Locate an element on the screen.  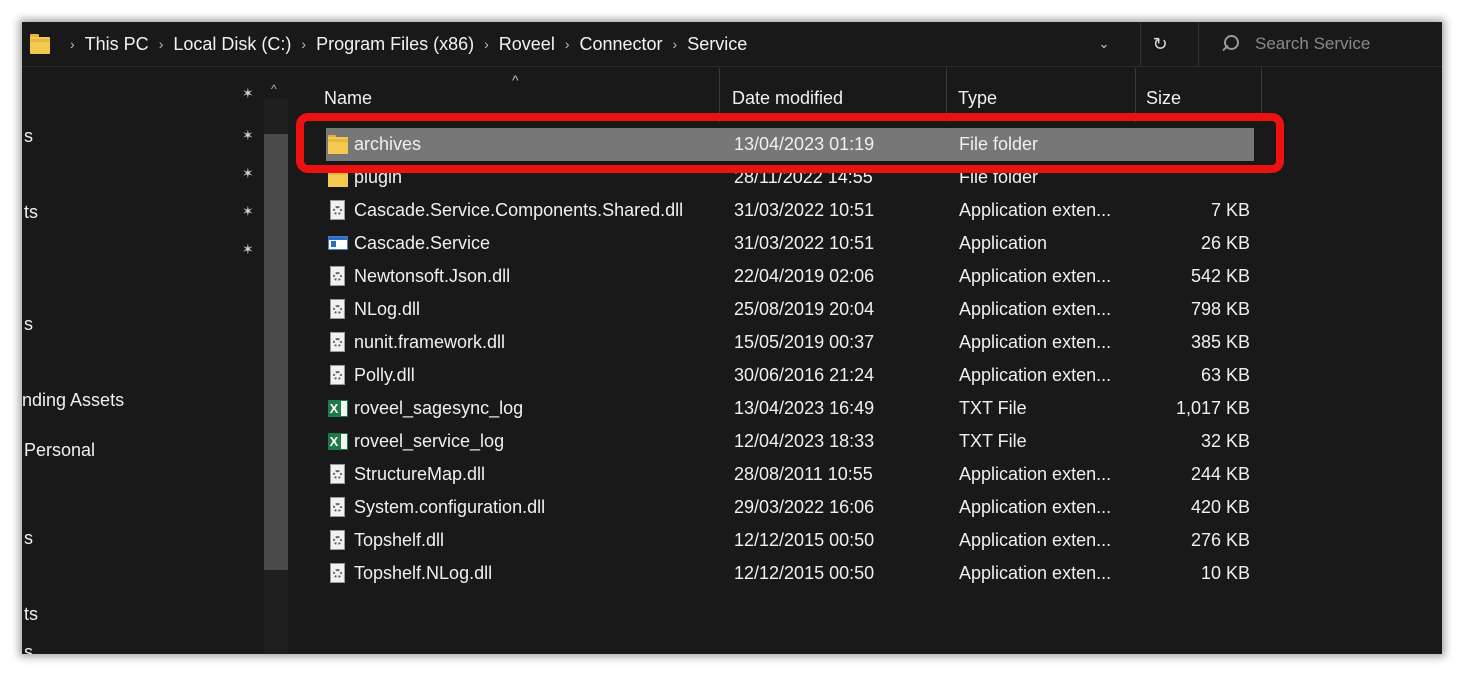
breadcrumb-connector: Connector is located at coordinates (620, 44).